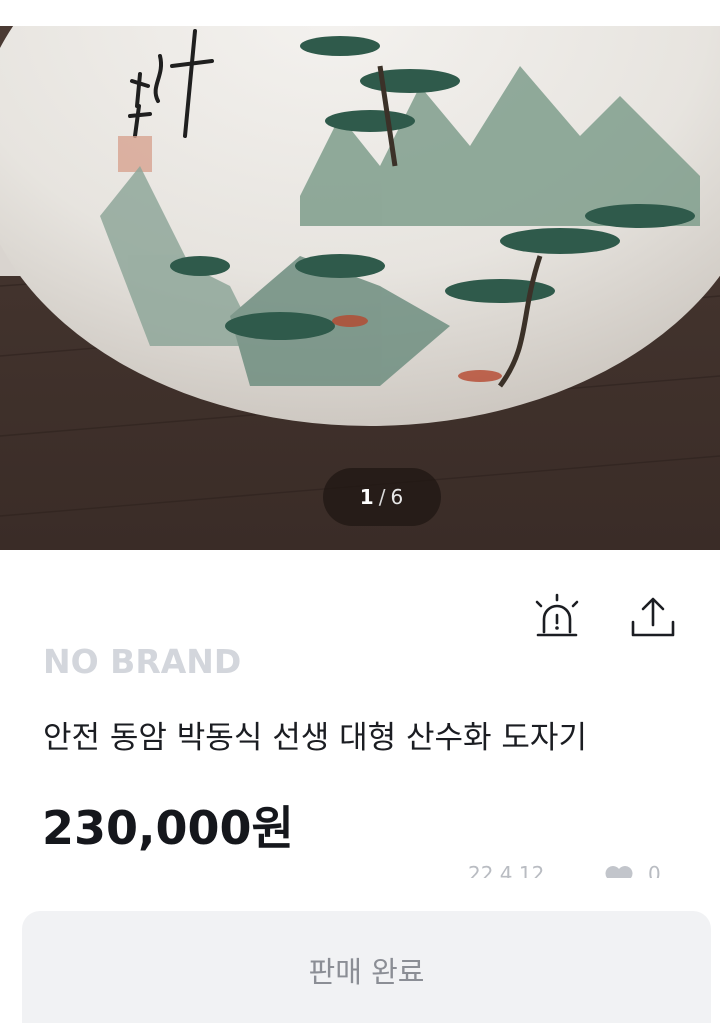 The image size is (720, 1023). What do you see at coordinates (366, 972) in the screenshot?
I see `sold-out-label: 판매 완료` at bounding box center [366, 972].